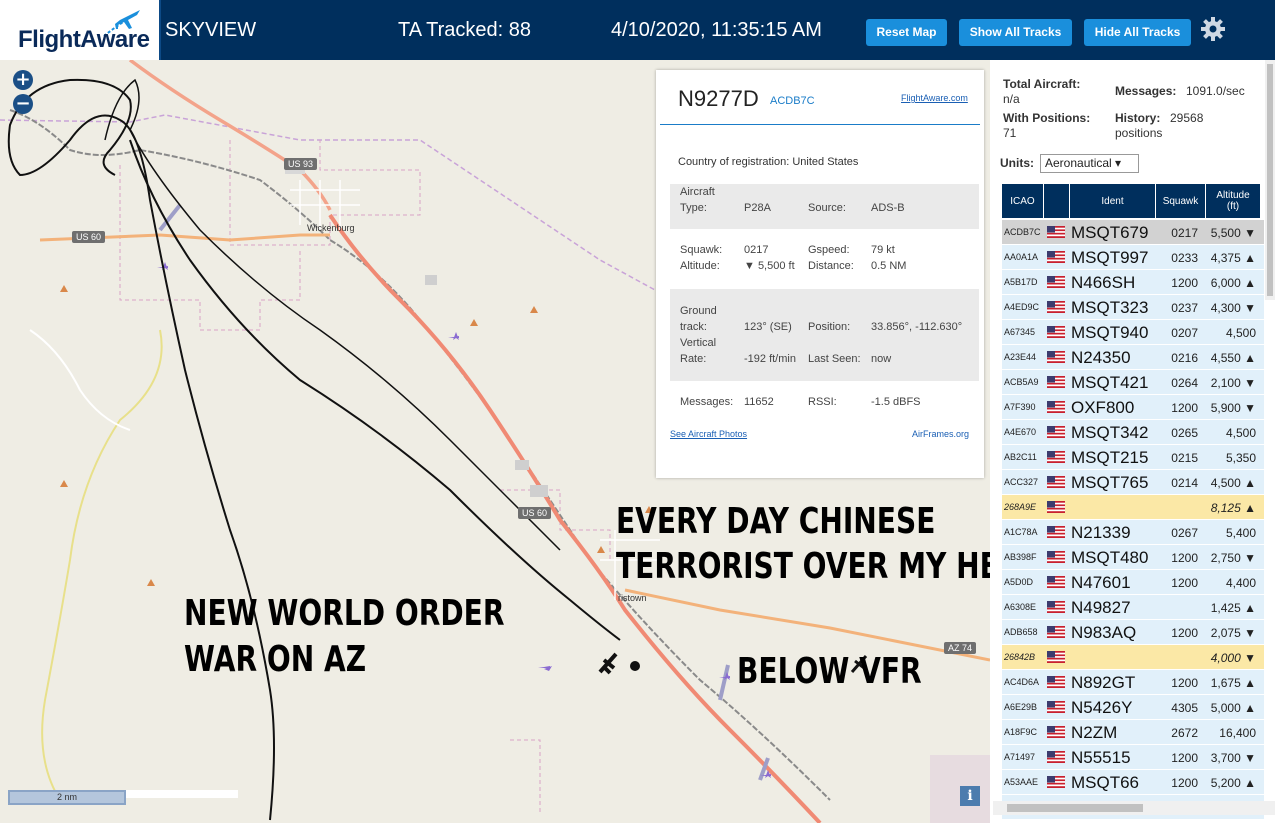  I want to click on country-label: Country of registration:, so click(734, 162).